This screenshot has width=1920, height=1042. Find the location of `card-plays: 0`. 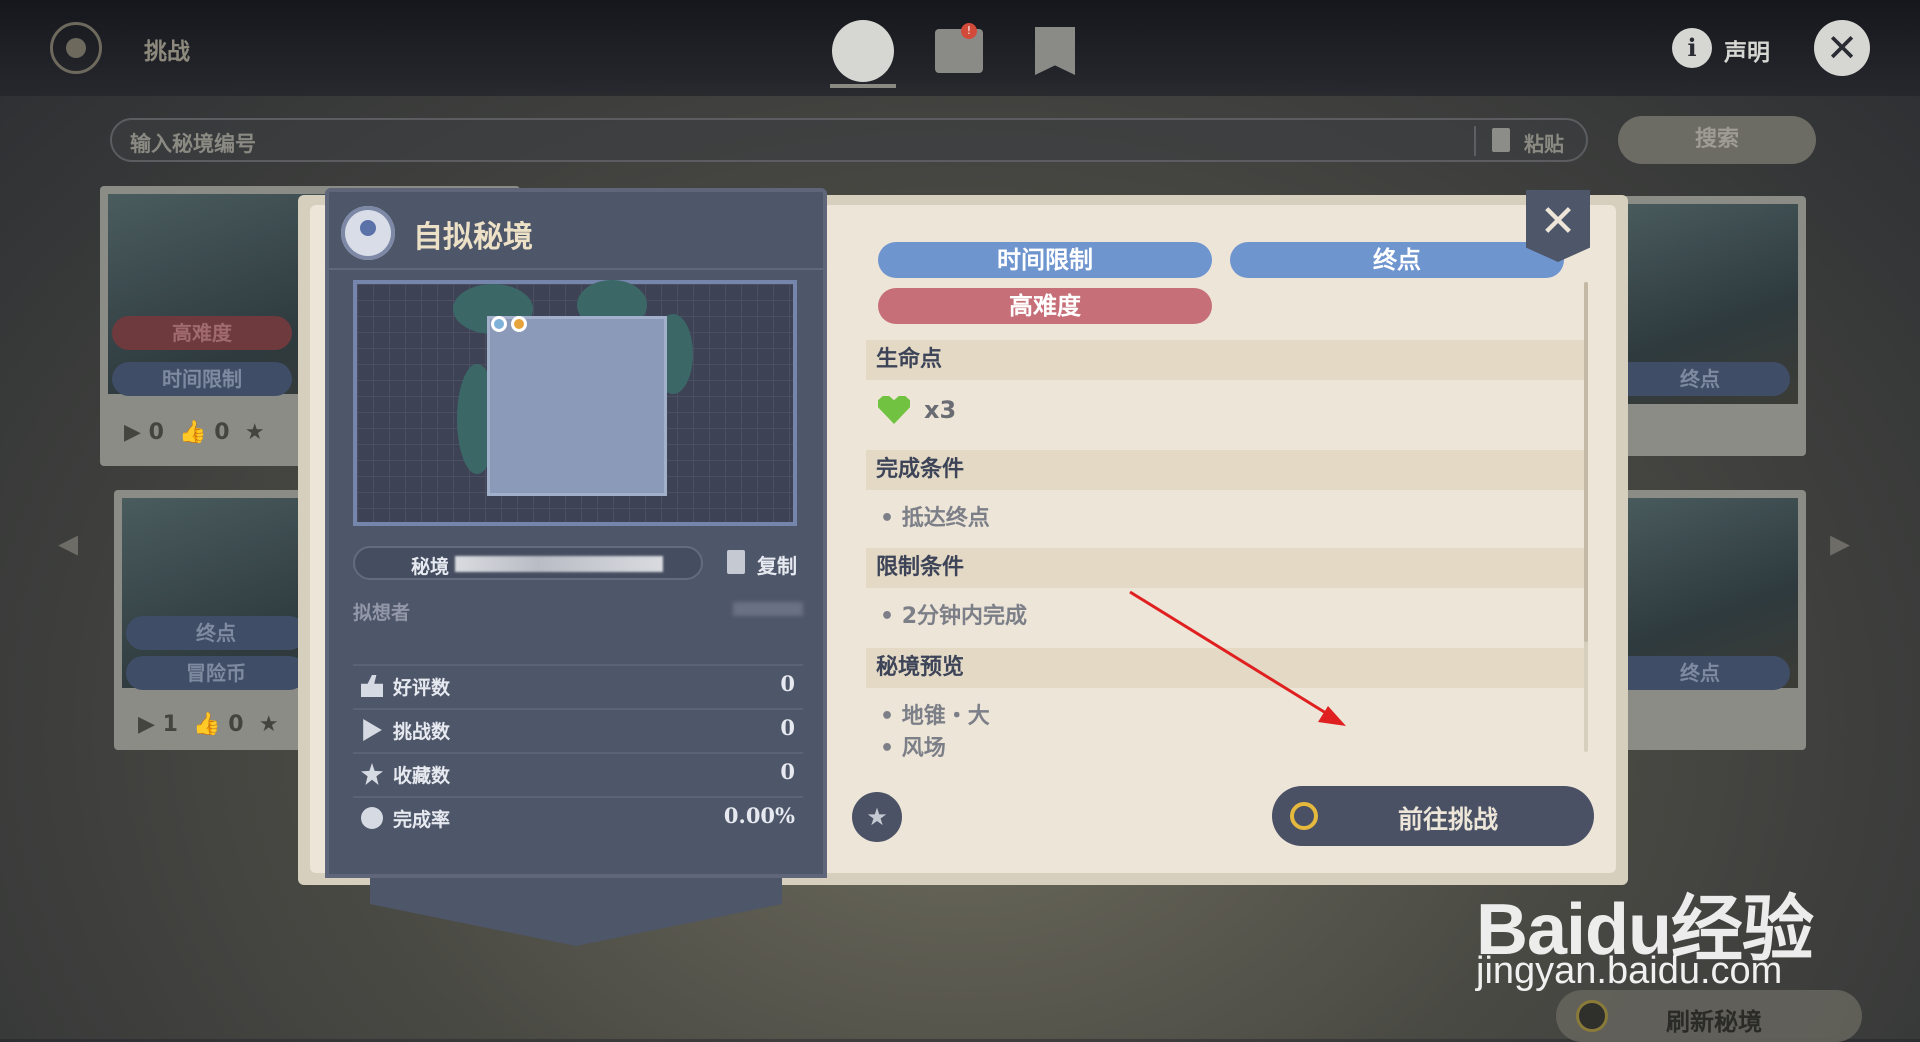

card-plays: 0 is located at coordinates (156, 432).